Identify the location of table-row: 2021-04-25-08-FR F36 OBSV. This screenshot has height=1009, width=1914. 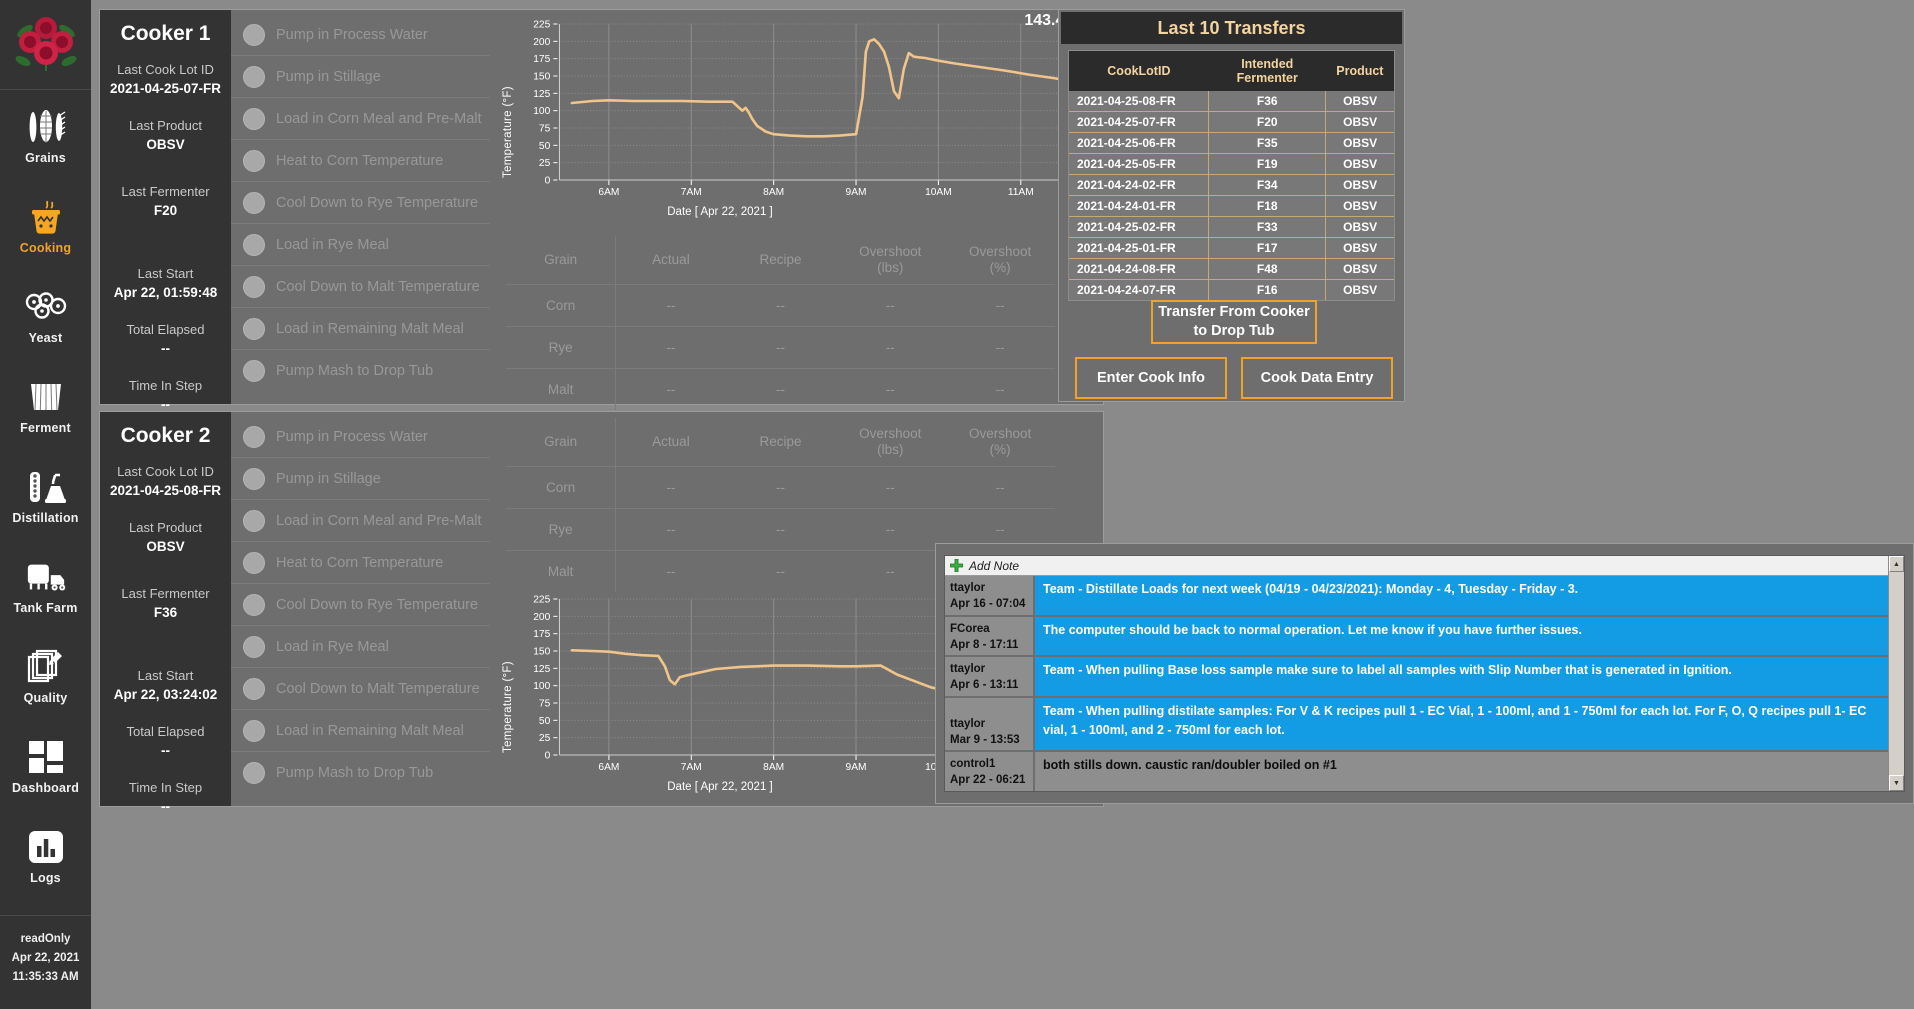
(1231, 101).